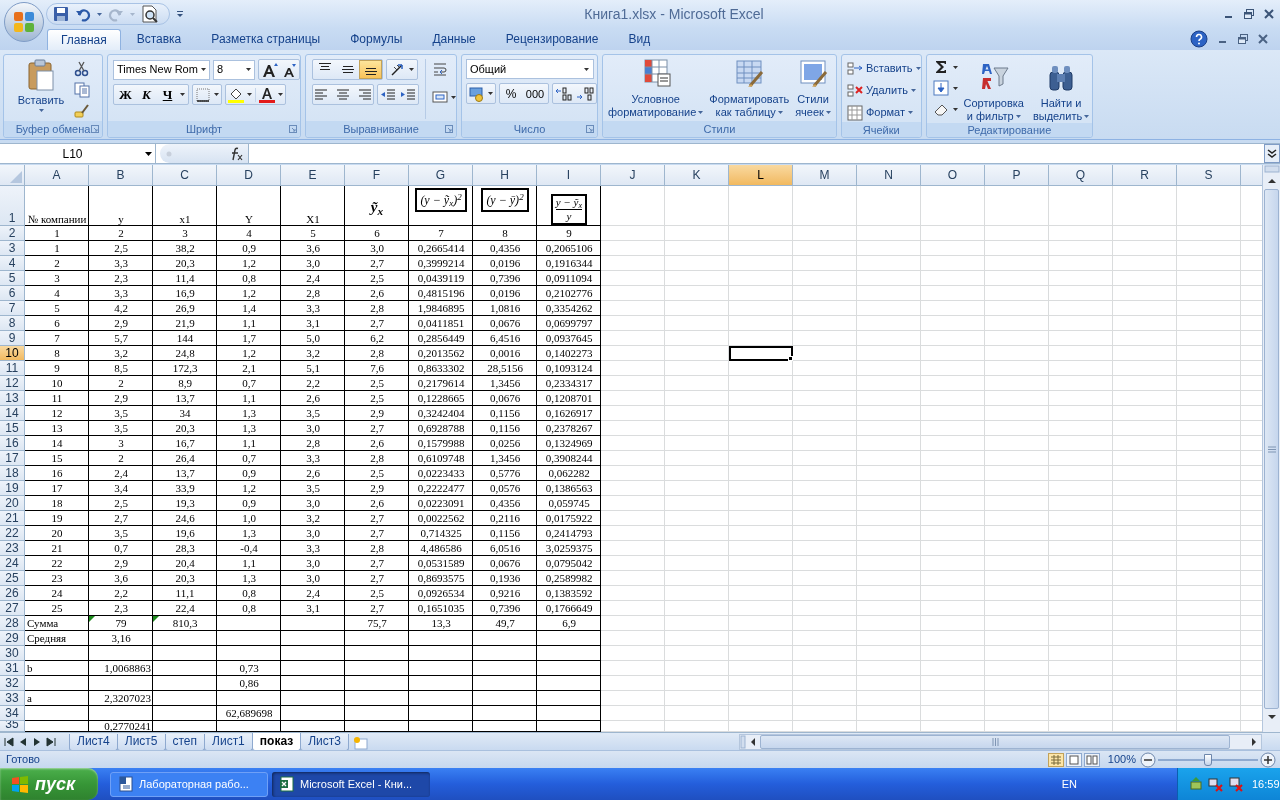 This screenshot has width=1280, height=800. Describe the element at coordinates (477, 93) in the screenshot. I see `currency-icon` at that location.